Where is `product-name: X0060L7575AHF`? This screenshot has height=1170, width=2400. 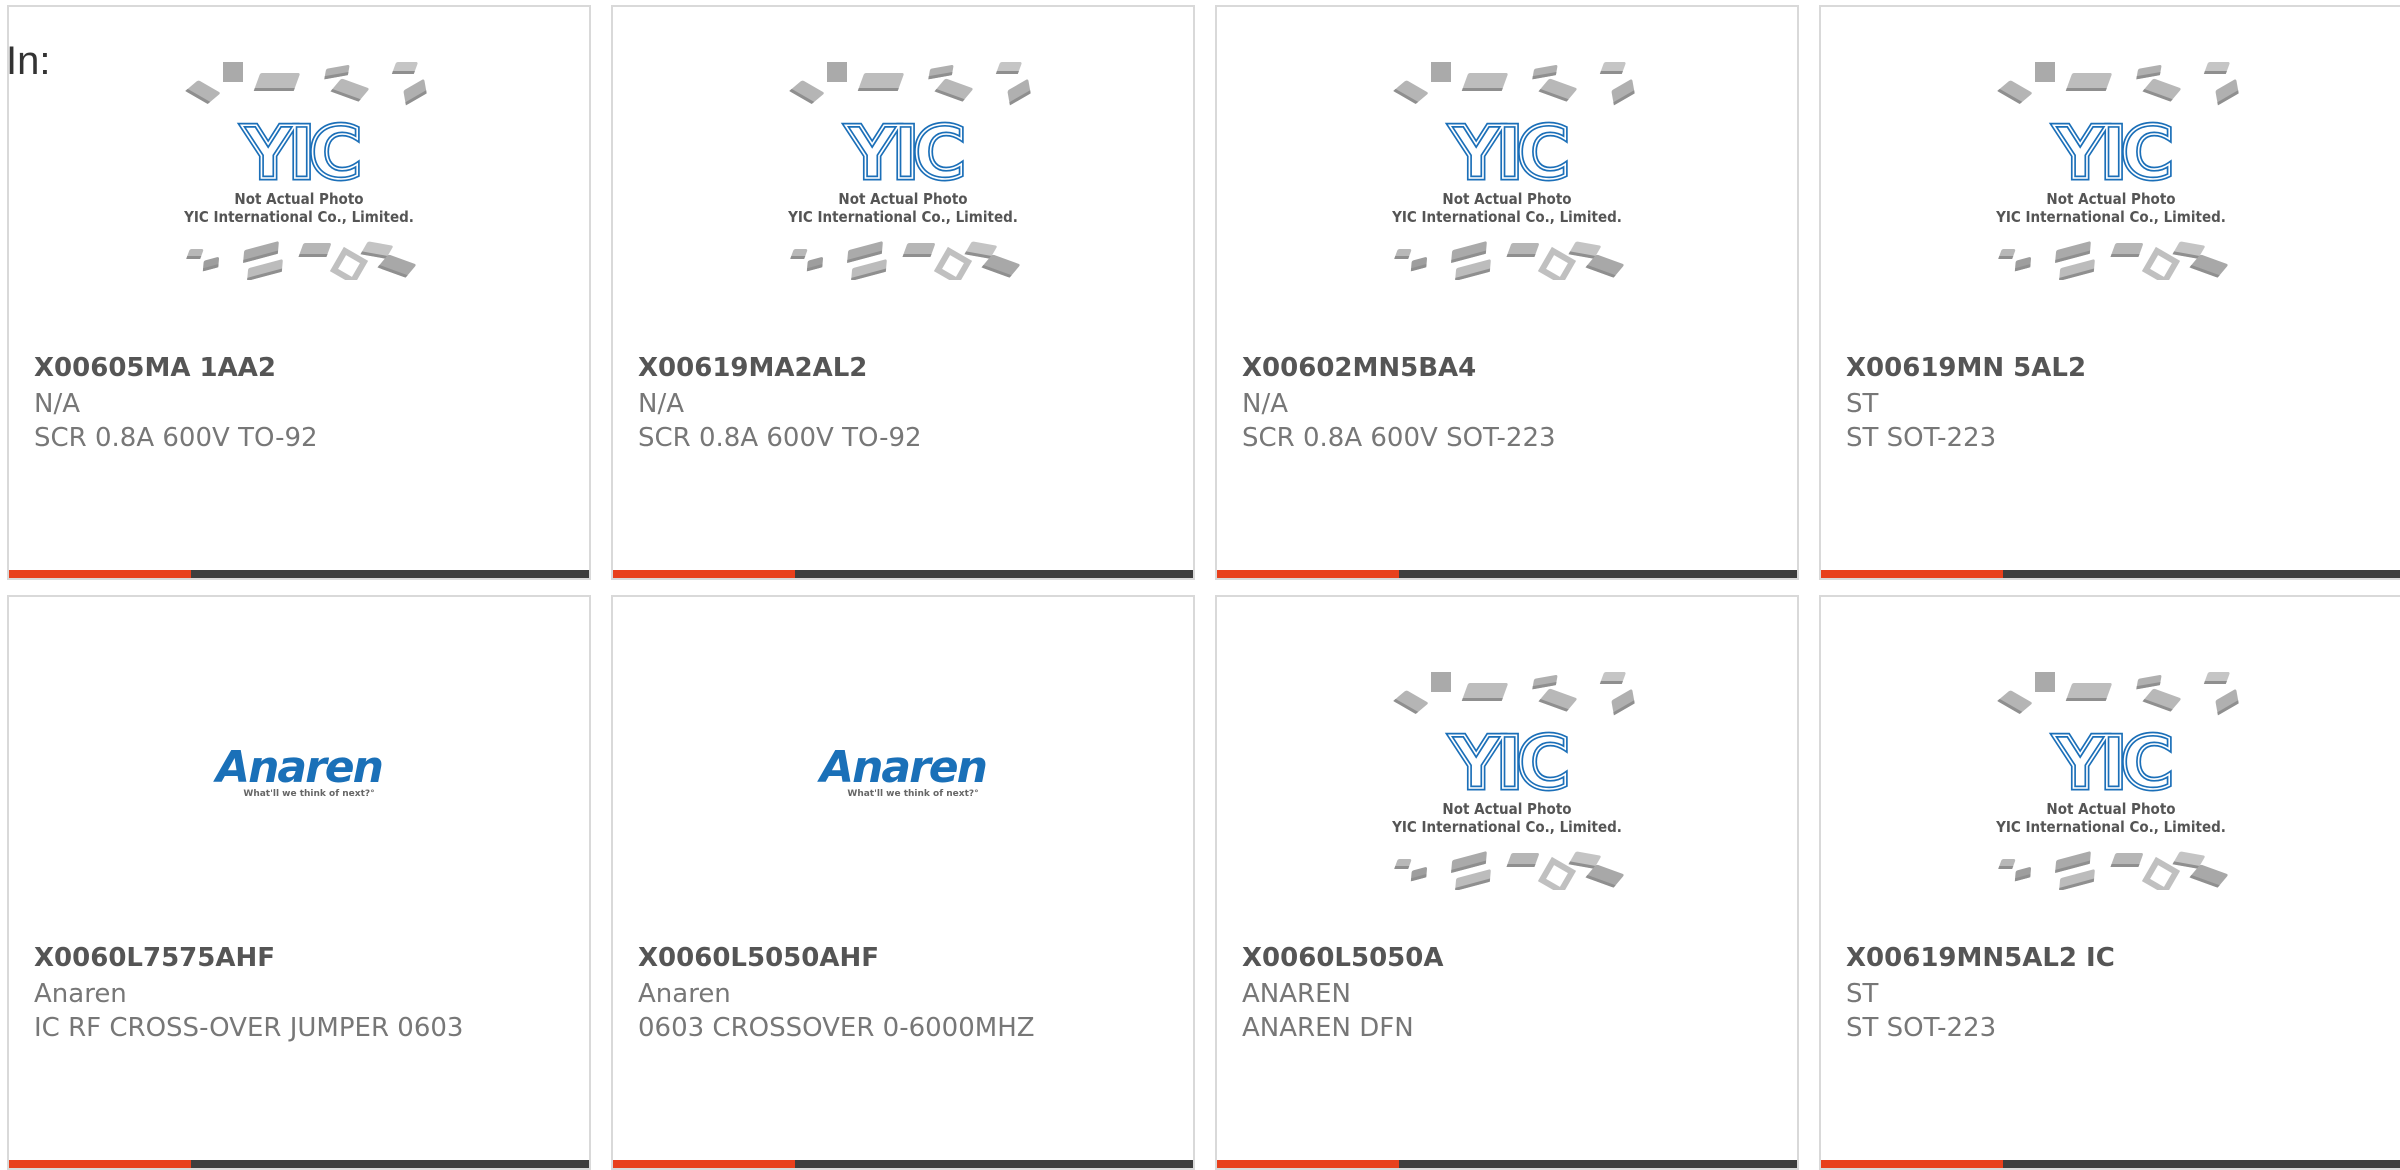
product-name: X0060L7575AHF is located at coordinates (154, 958).